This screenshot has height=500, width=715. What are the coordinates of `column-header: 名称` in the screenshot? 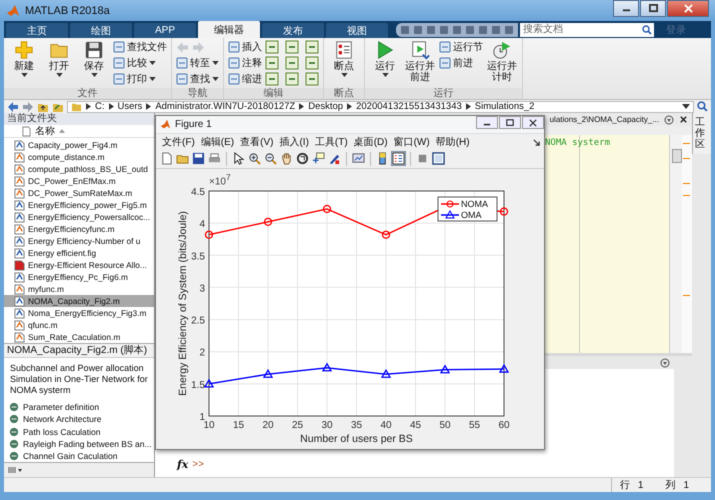 It's located at (45, 131).